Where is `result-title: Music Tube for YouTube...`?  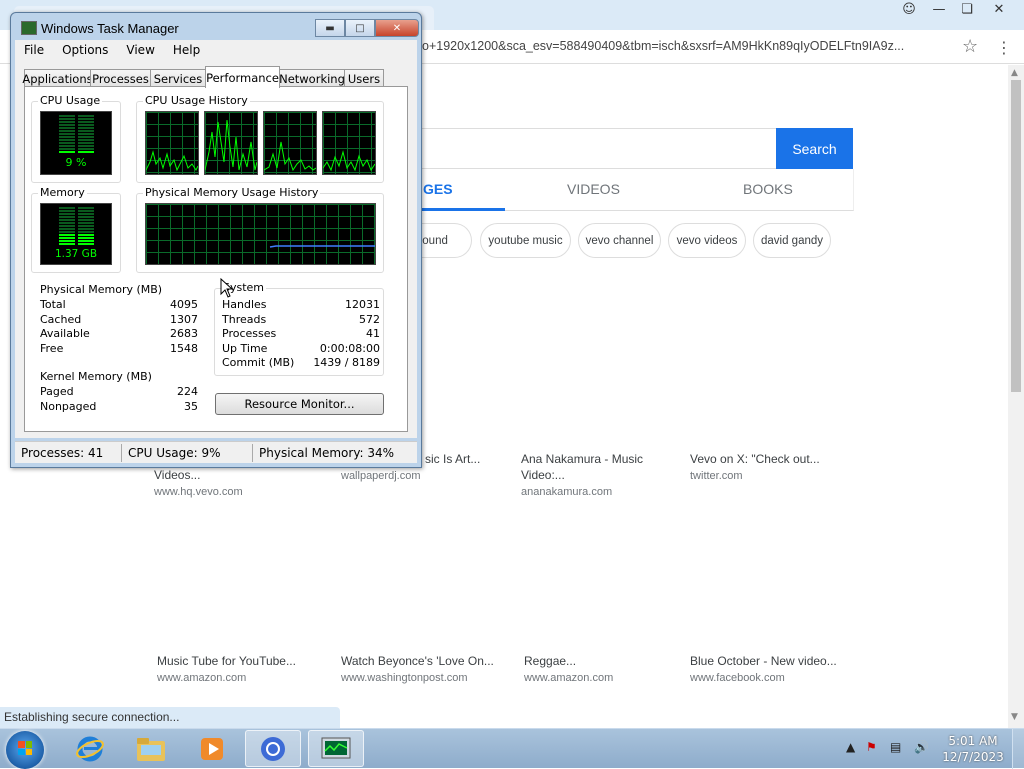
result-title: Music Tube for YouTube... is located at coordinates (226, 661).